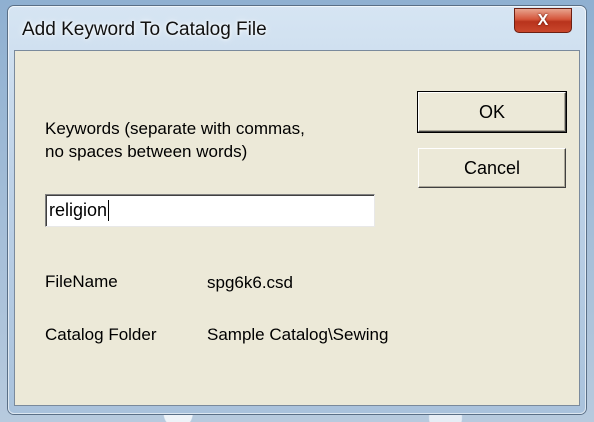 Image resolution: width=594 pixels, height=422 pixels. I want to click on keywords-input: religion, so click(210, 210).